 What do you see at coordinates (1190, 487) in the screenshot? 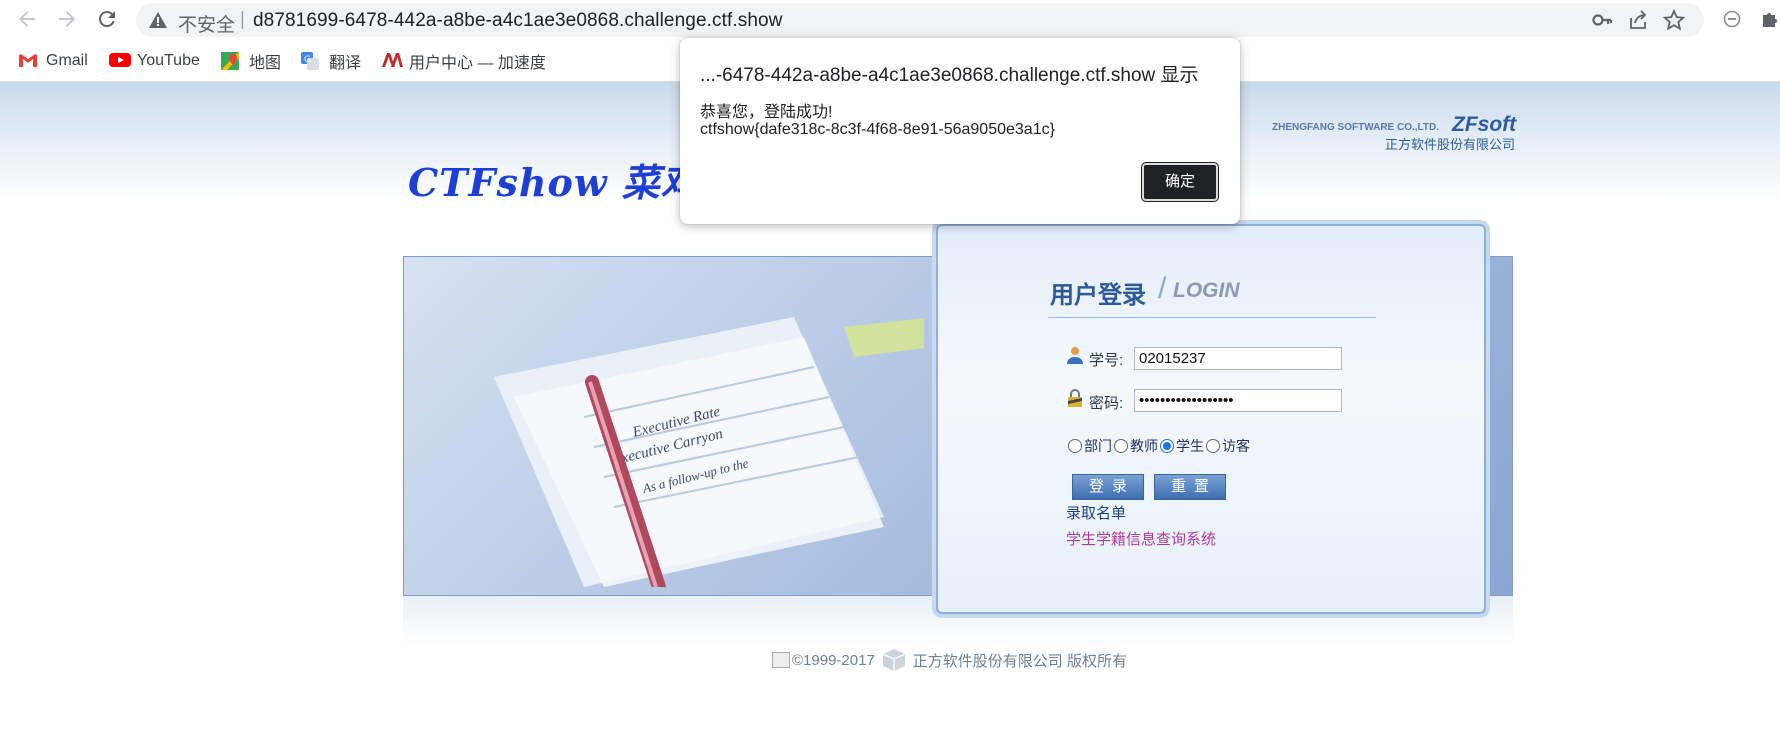
I see `reset-button: 重置` at bounding box center [1190, 487].